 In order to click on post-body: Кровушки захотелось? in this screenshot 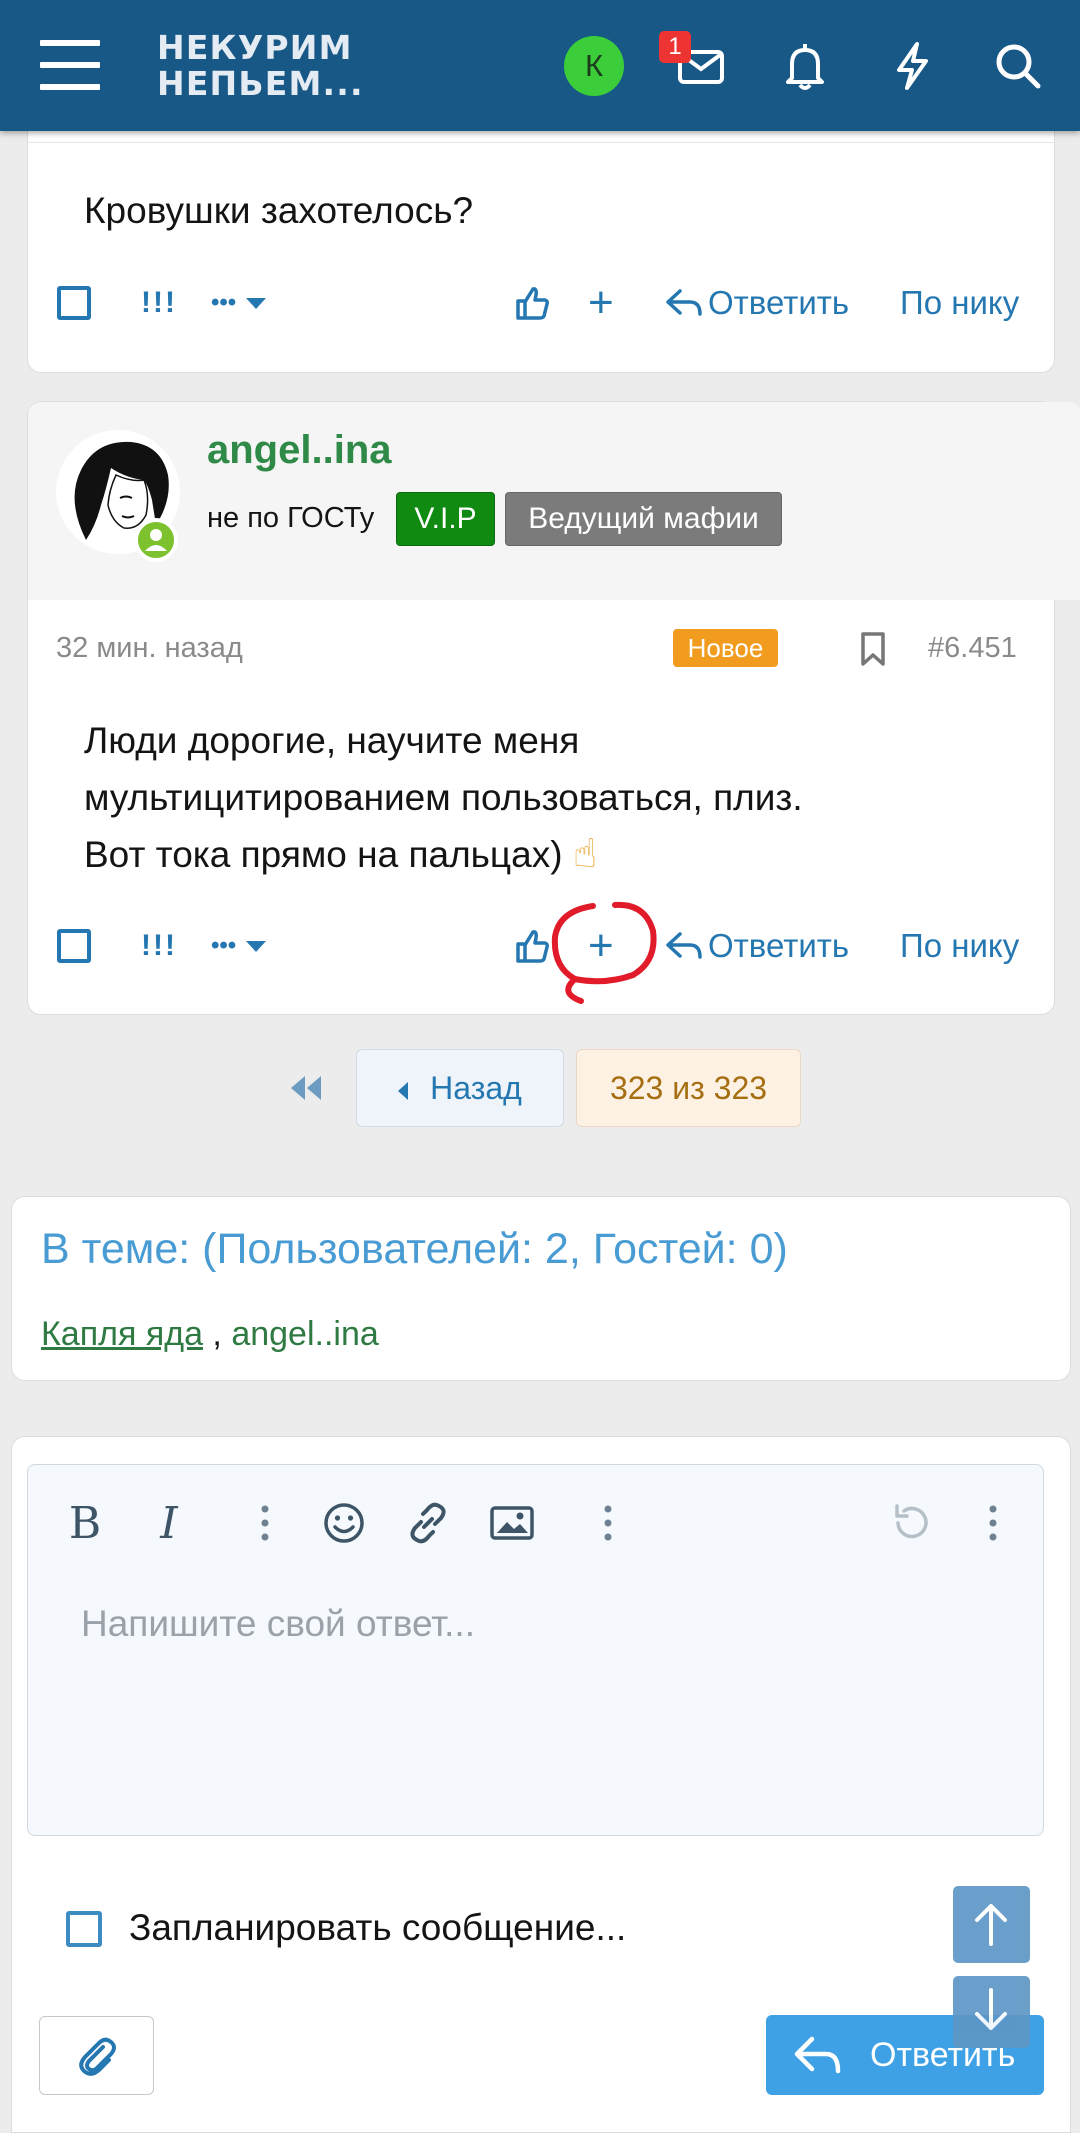, I will do `click(279, 210)`.